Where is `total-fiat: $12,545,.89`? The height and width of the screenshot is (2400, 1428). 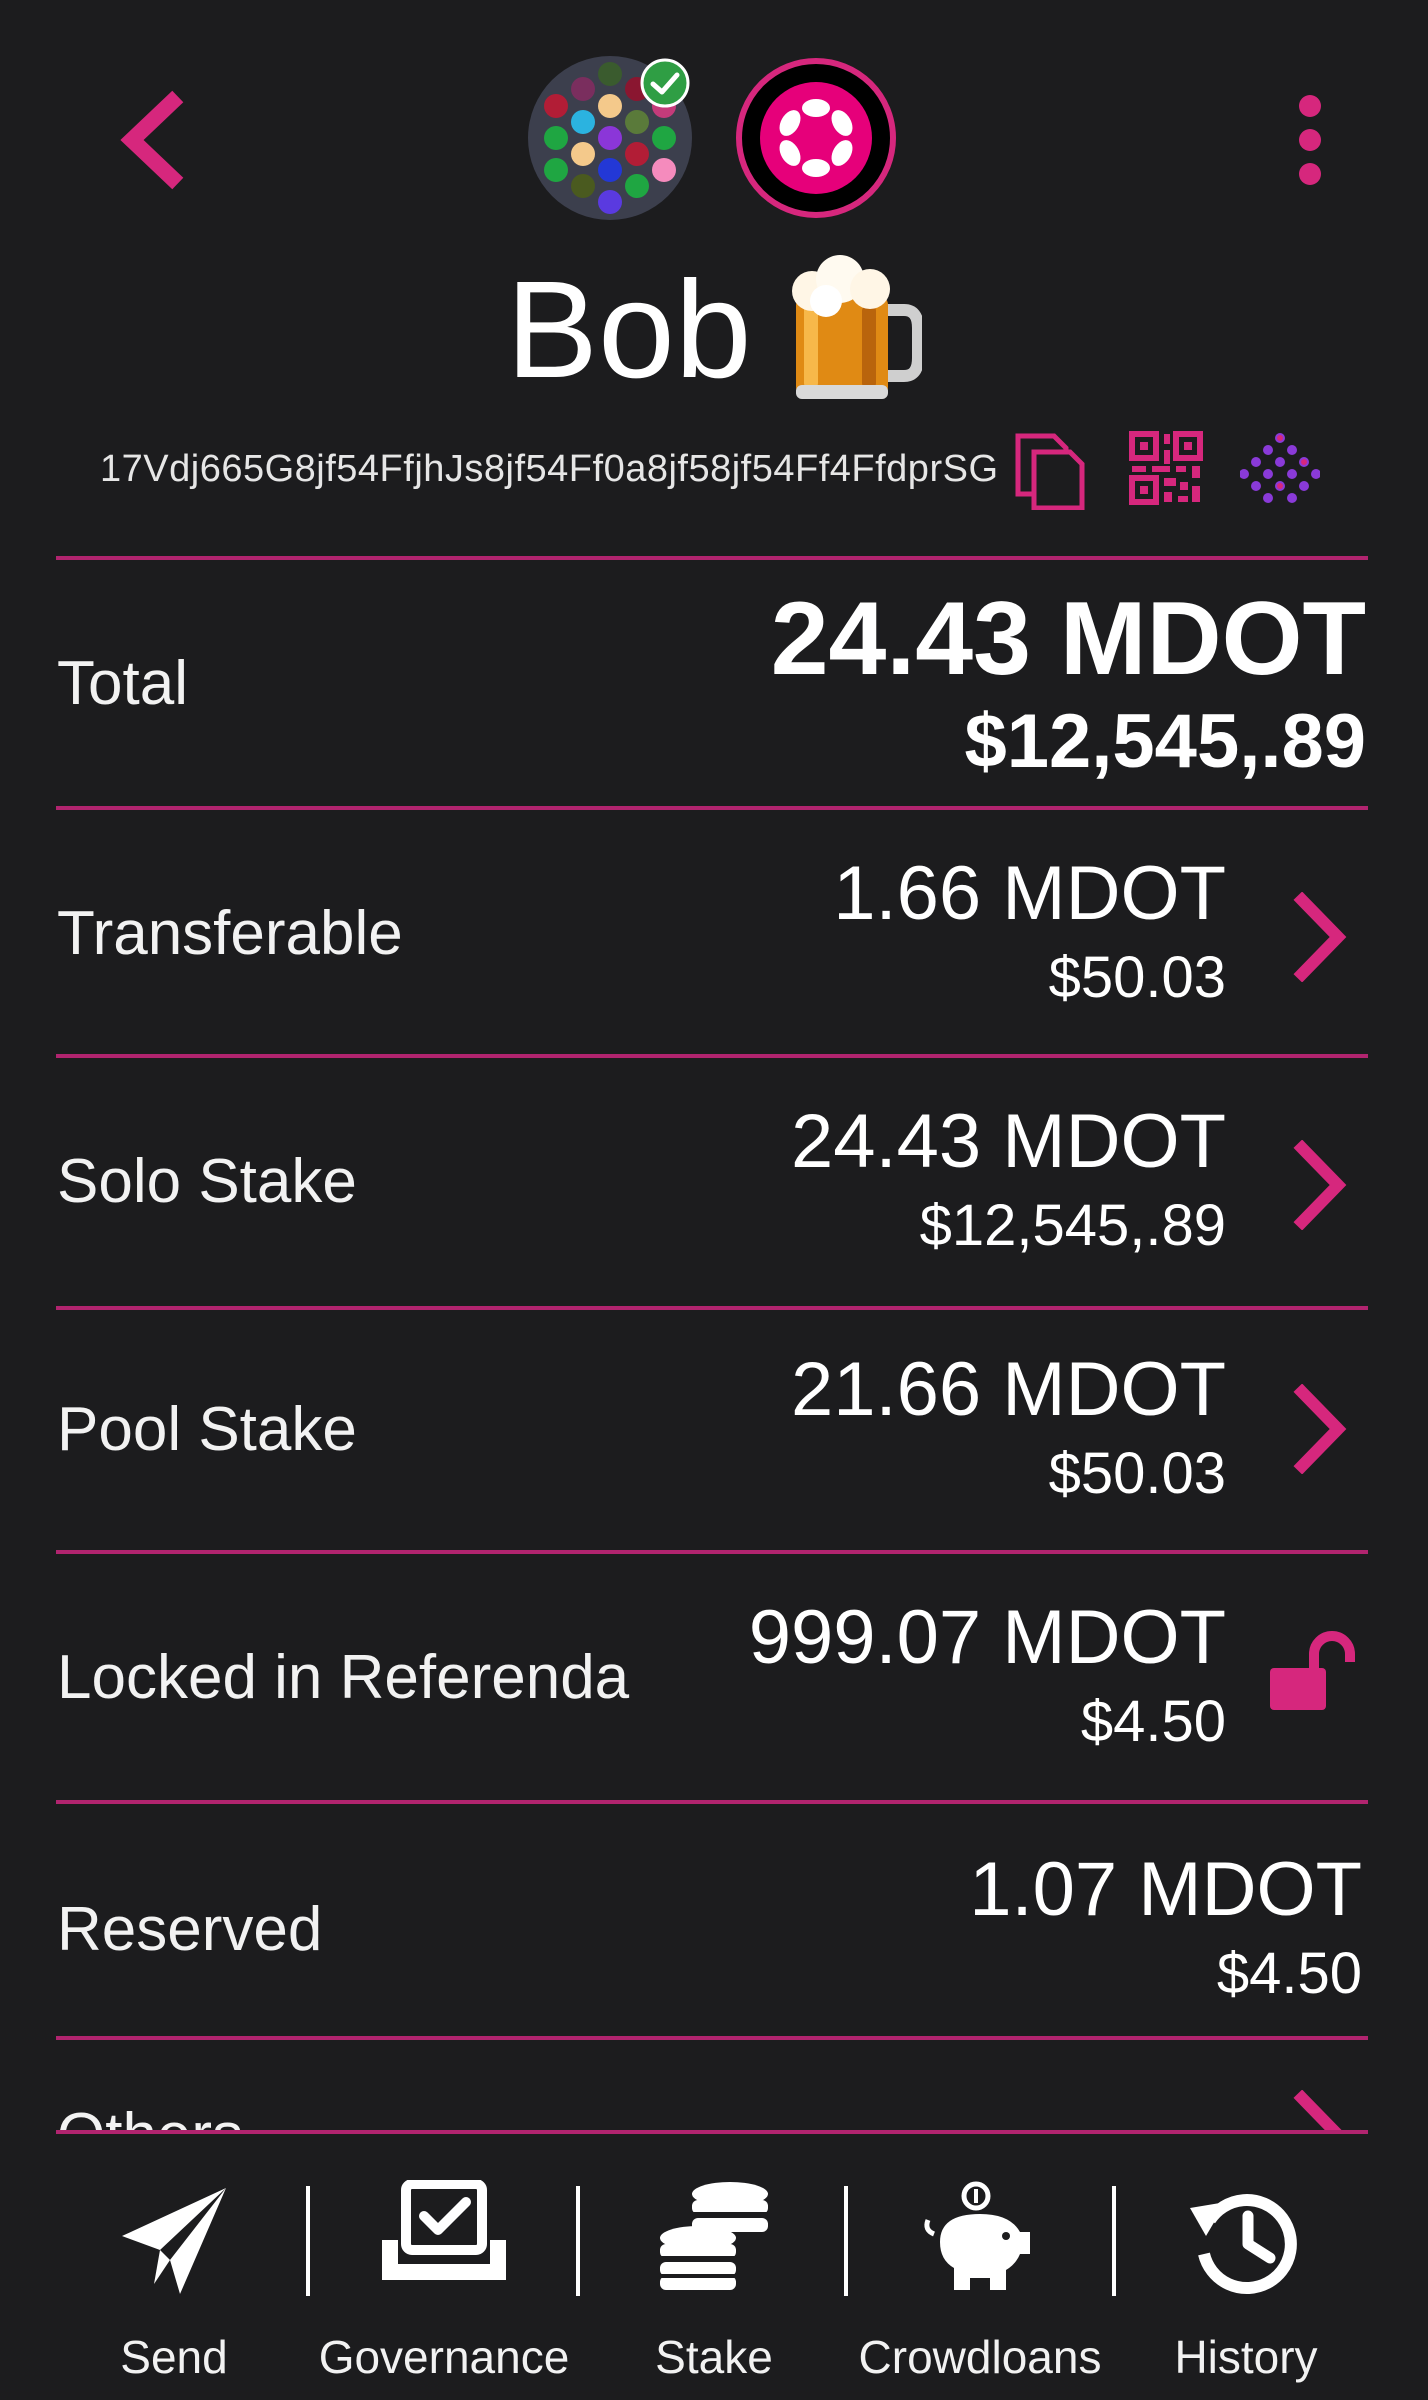 total-fiat: $12,545,.89 is located at coordinates (1165, 741).